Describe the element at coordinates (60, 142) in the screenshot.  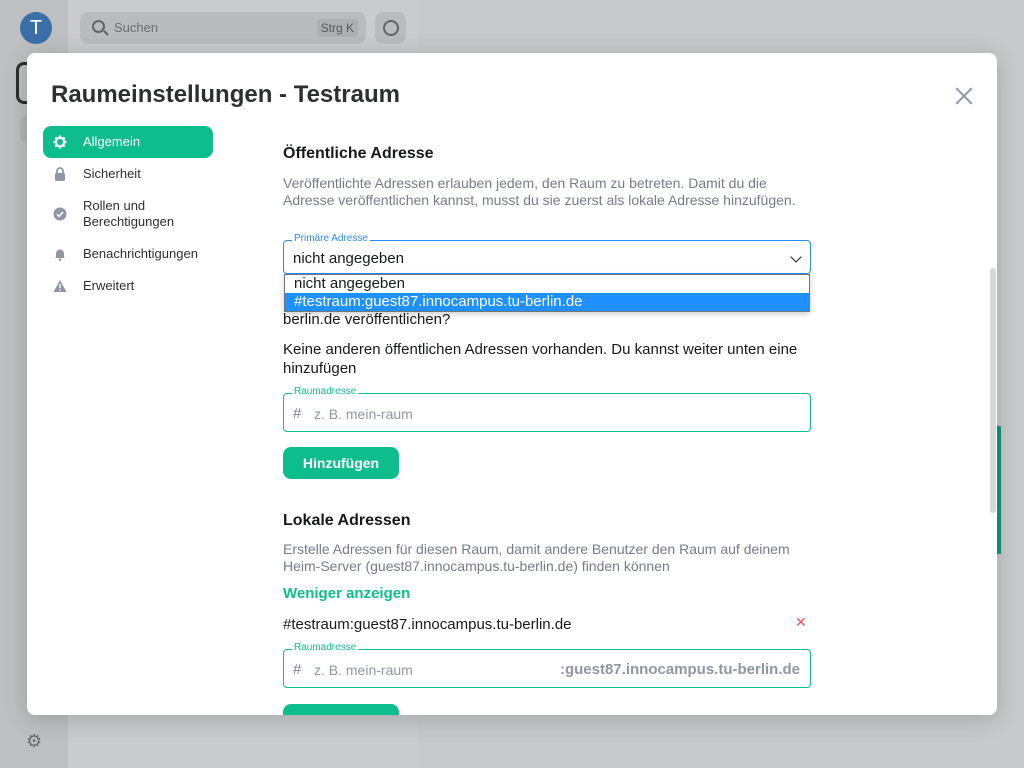
I see `gear-icon` at that location.